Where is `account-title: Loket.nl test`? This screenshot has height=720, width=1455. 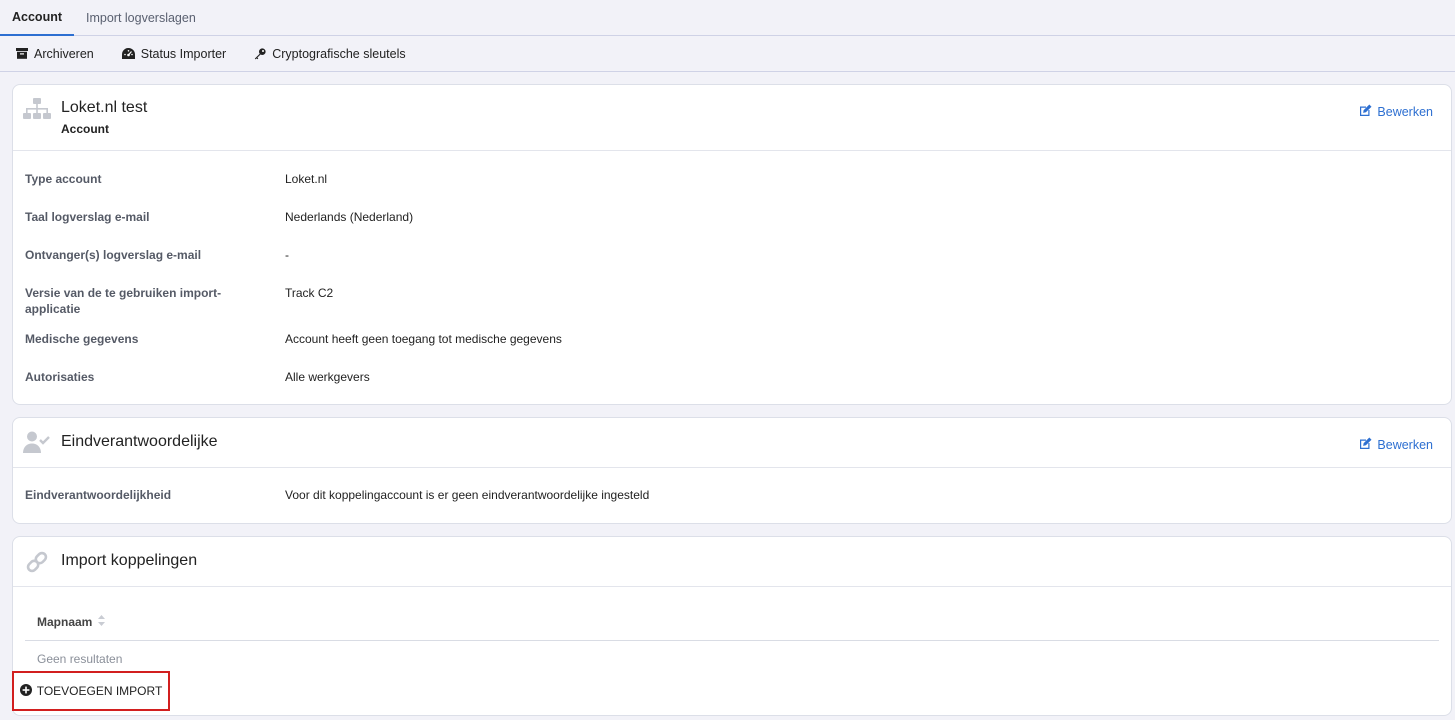
account-title: Loket.nl test is located at coordinates (104, 107).